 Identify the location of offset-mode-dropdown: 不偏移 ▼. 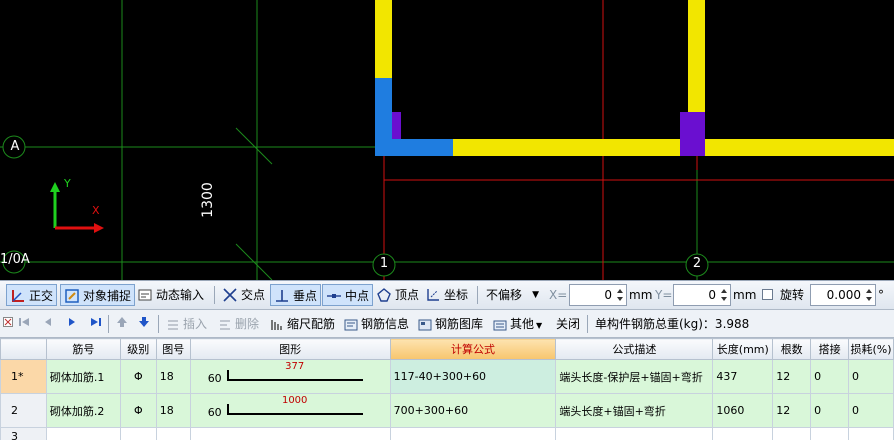
(513, 295).